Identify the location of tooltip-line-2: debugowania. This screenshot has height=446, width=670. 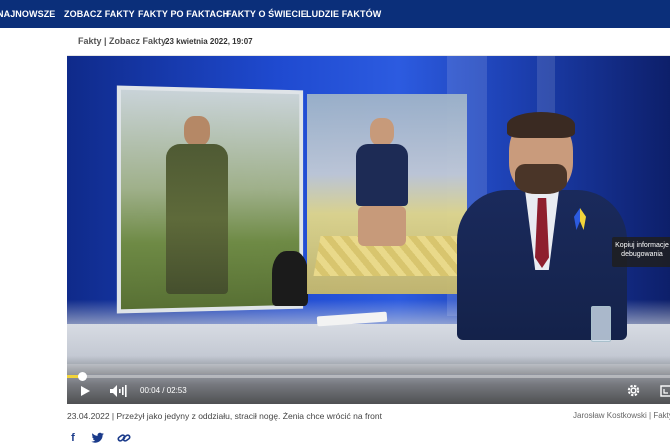
(642, 254).